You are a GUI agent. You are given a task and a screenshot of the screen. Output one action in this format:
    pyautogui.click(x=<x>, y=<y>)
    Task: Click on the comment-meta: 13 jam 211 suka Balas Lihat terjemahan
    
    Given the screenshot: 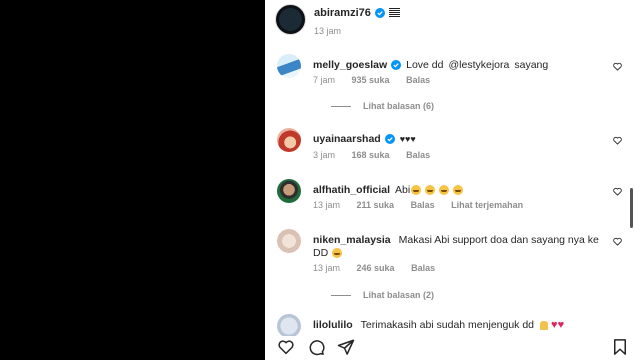 What is the action you would take?
    pyautogui.click(x=425, y=205)
    